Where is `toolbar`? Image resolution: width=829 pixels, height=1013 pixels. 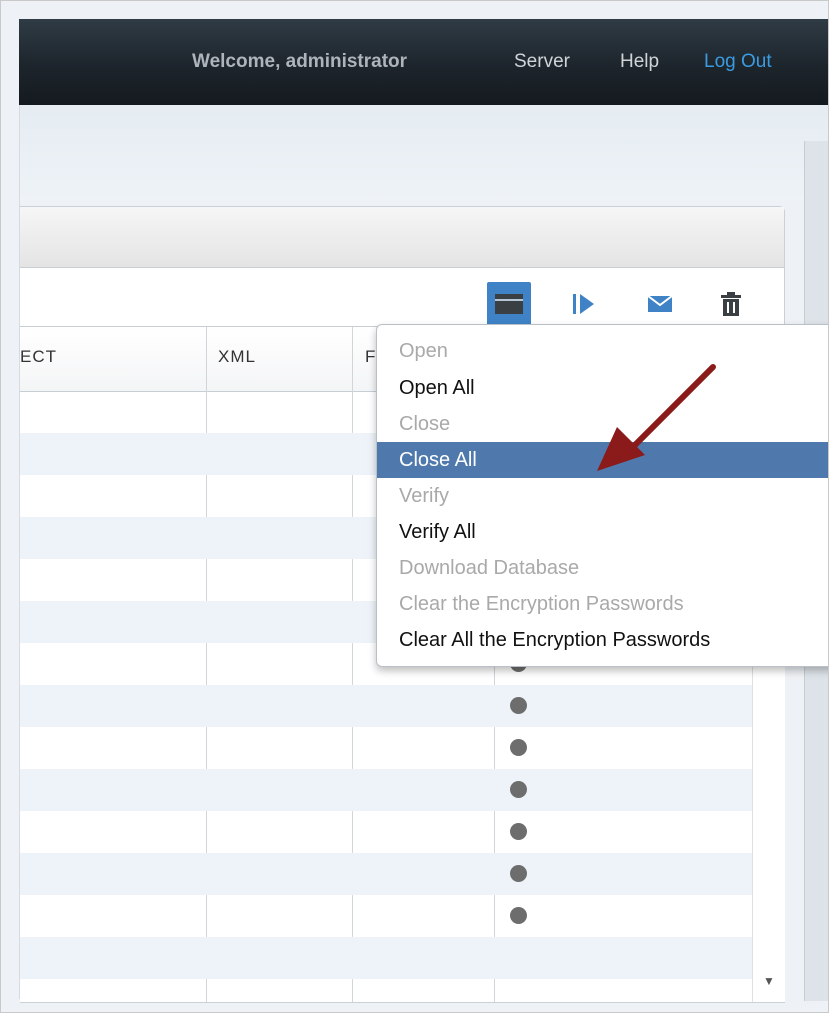
toolbar is located at coordinates (402, 297).